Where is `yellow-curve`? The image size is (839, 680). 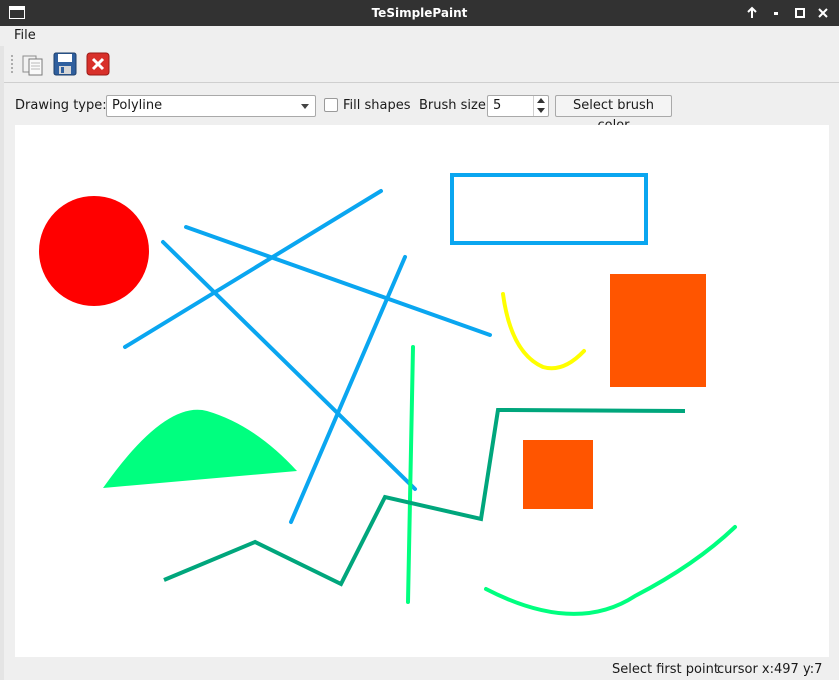 yellow-curve is located at coordinates (543, 331).